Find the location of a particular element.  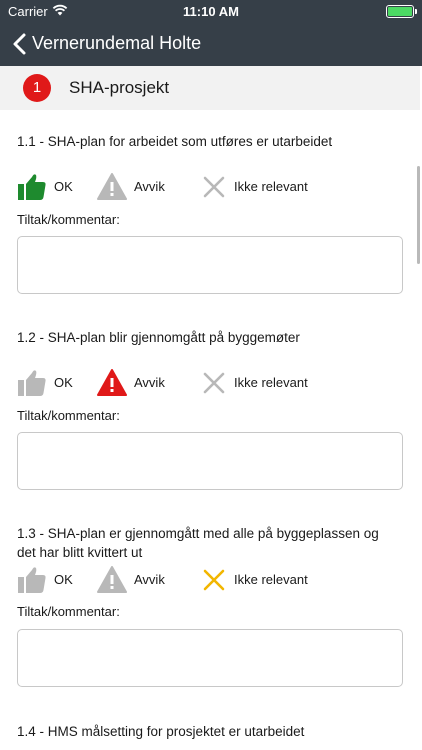

back-chevron-icon is located at coordinates (21, 44).